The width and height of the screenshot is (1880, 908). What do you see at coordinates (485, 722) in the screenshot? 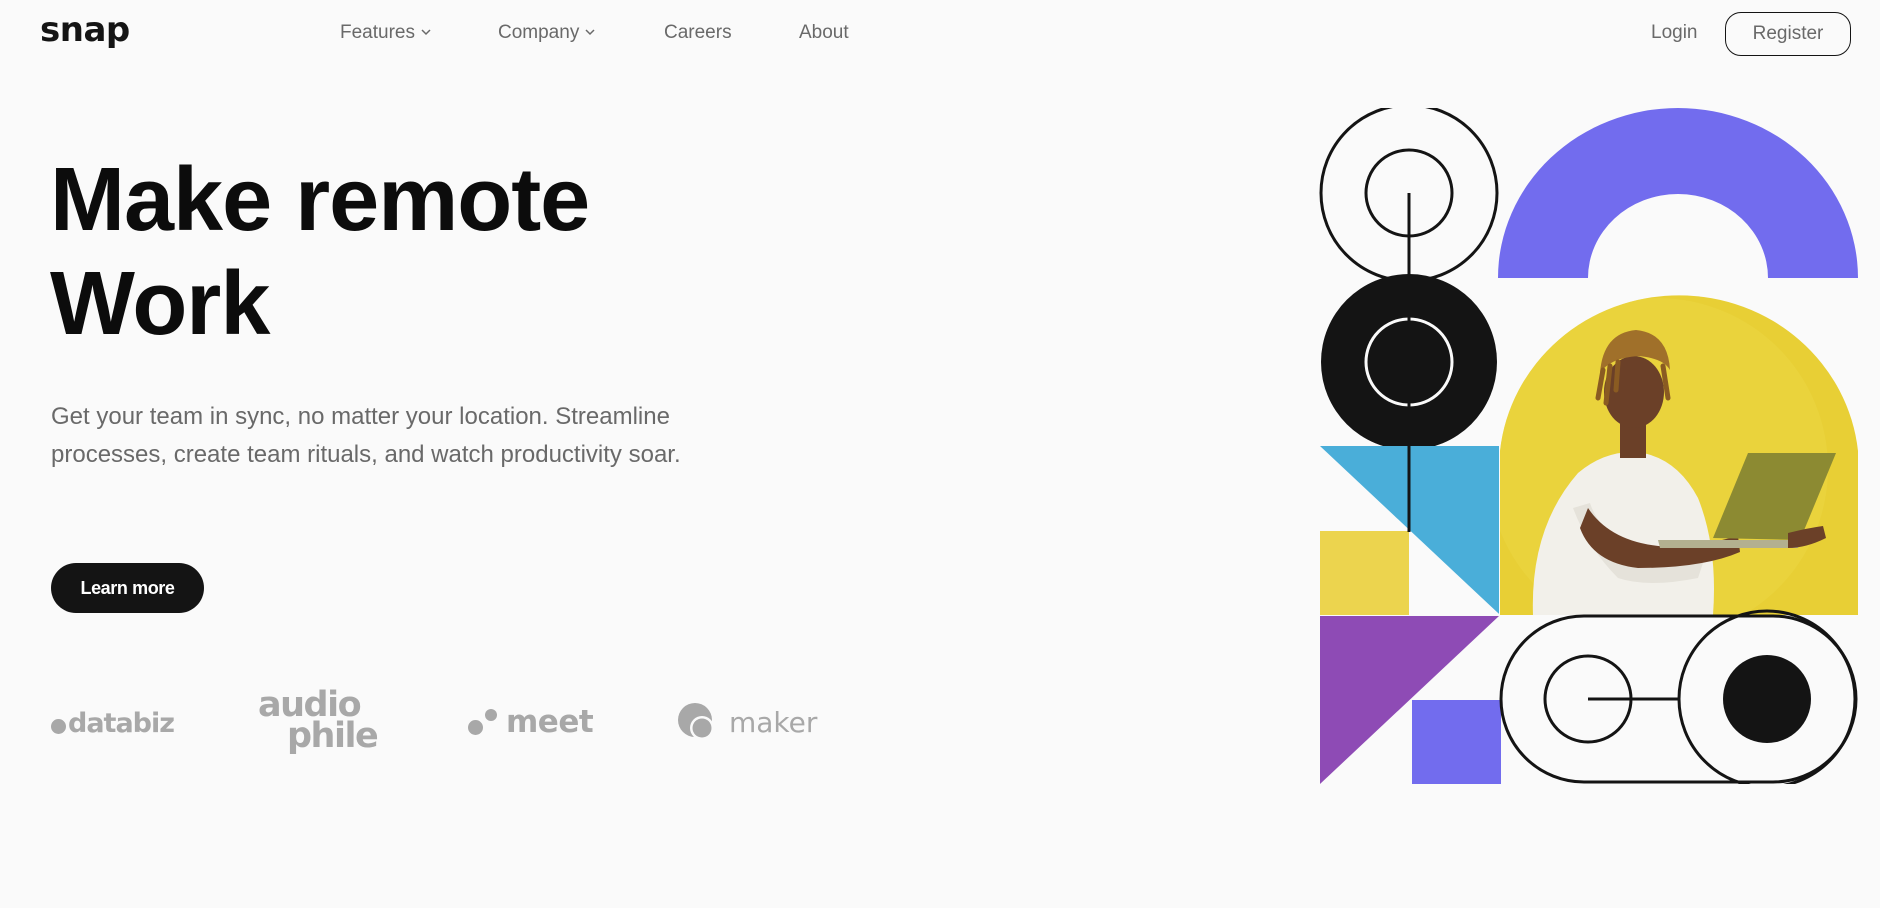
I see `meet-dots-icon` at bounding box center [485, 722].